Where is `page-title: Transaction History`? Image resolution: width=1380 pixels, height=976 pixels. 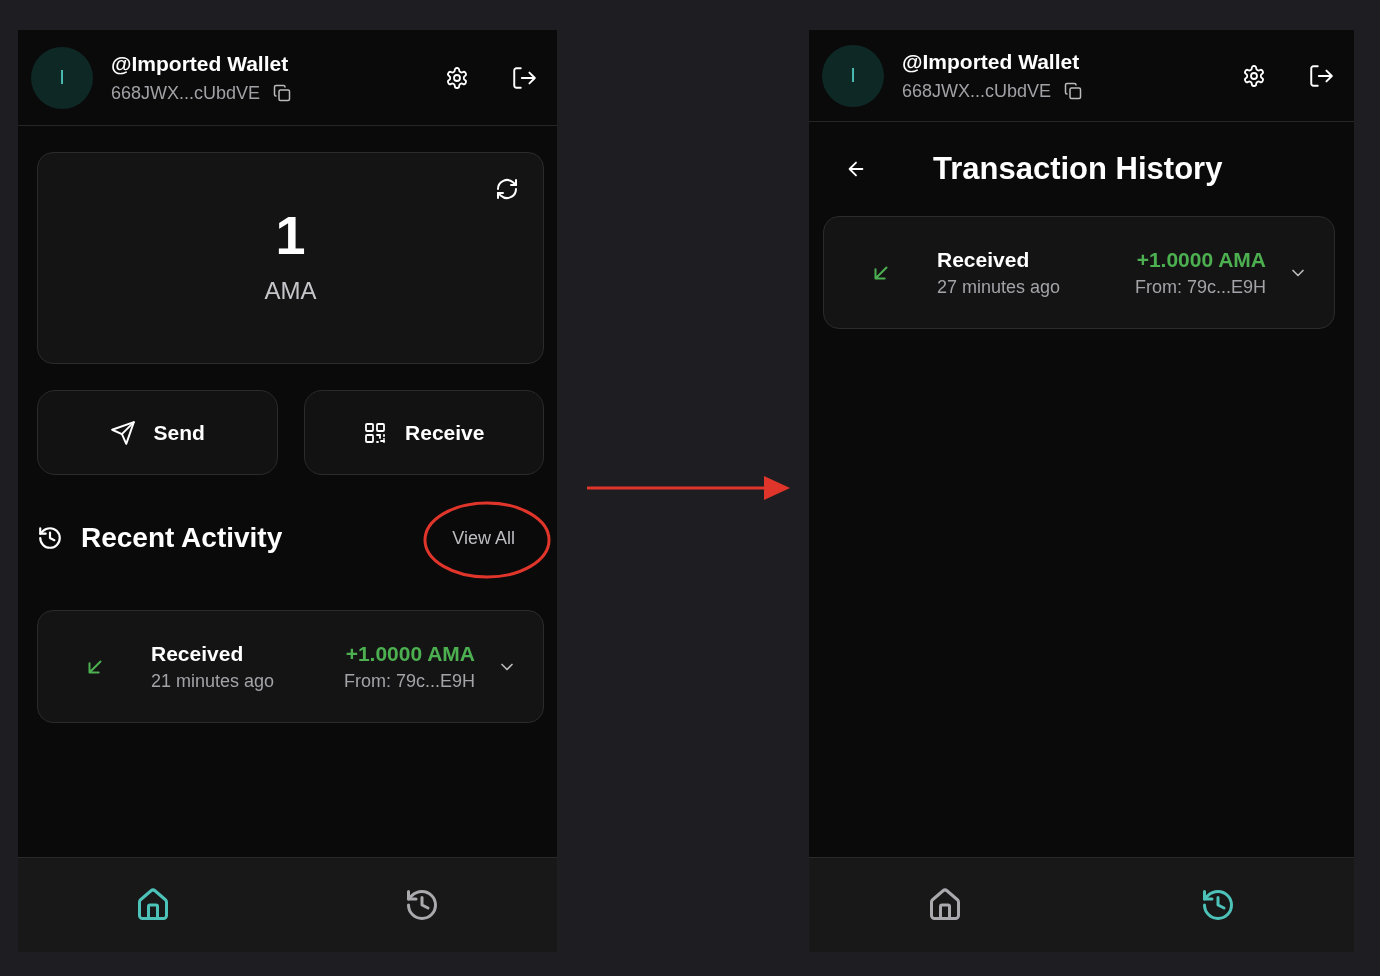 page-title: Transaction History is located at coordinates (1078, 169).